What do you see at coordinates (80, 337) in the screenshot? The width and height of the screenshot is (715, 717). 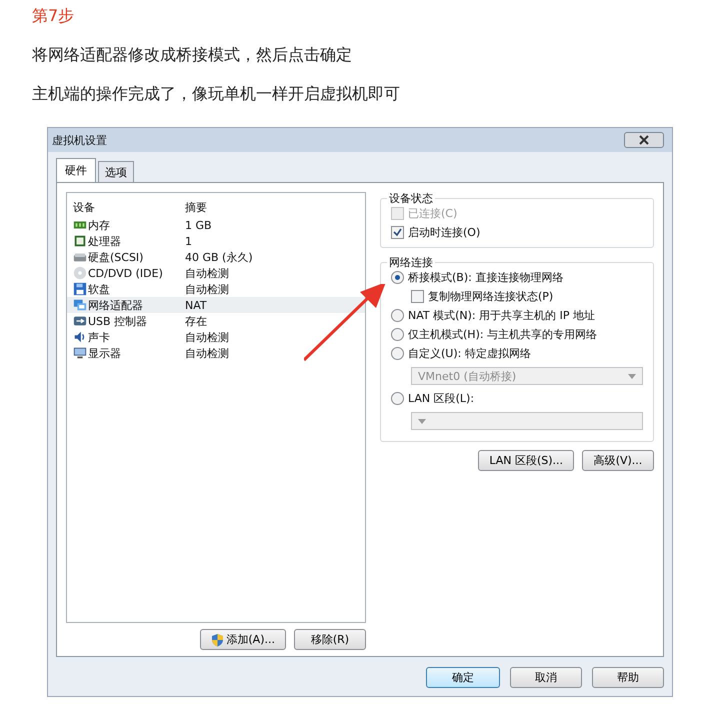 I see `sound-icon` at bounding box center [80, 337].